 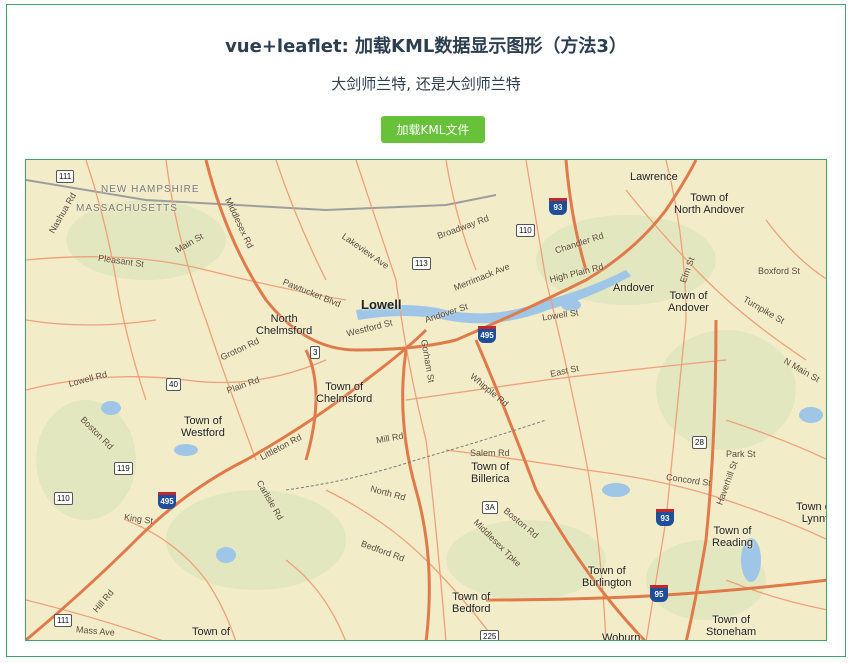 I want to click on city-label: Town of Westford, so click(x=203, y=427).